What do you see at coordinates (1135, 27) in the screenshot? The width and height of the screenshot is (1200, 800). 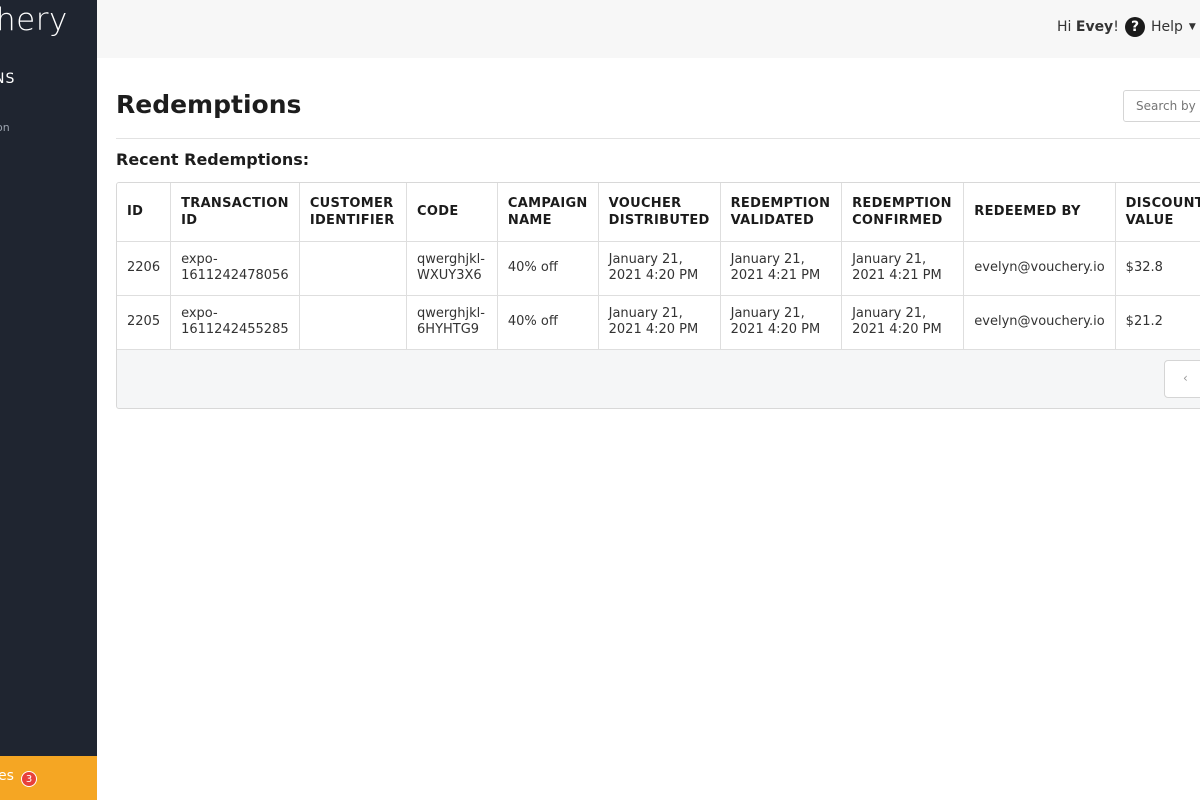 I see `question-circle-icon: ?` at bounding box center [1135, 27].